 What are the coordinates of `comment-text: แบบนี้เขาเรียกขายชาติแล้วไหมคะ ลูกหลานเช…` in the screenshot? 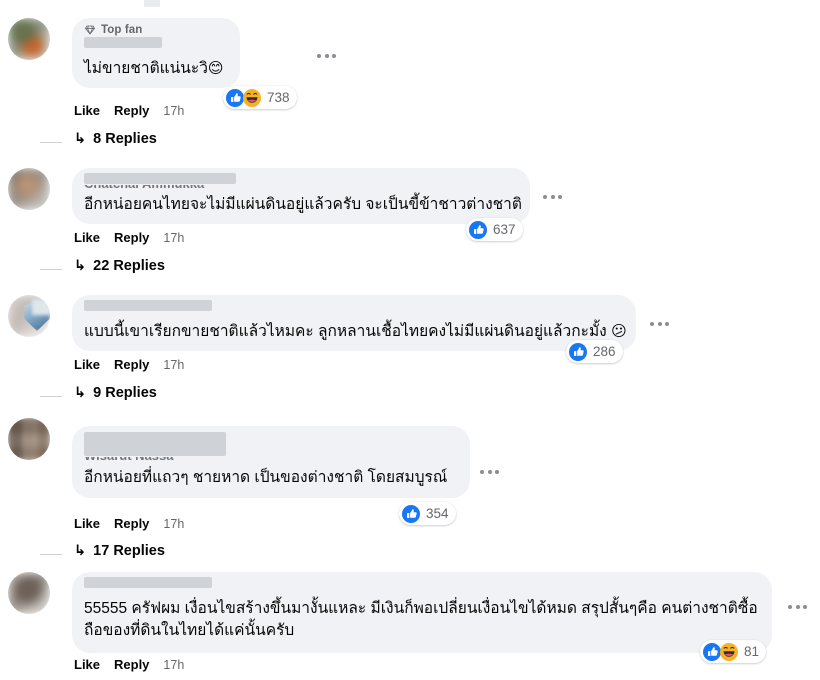 It's located at (355, 331).